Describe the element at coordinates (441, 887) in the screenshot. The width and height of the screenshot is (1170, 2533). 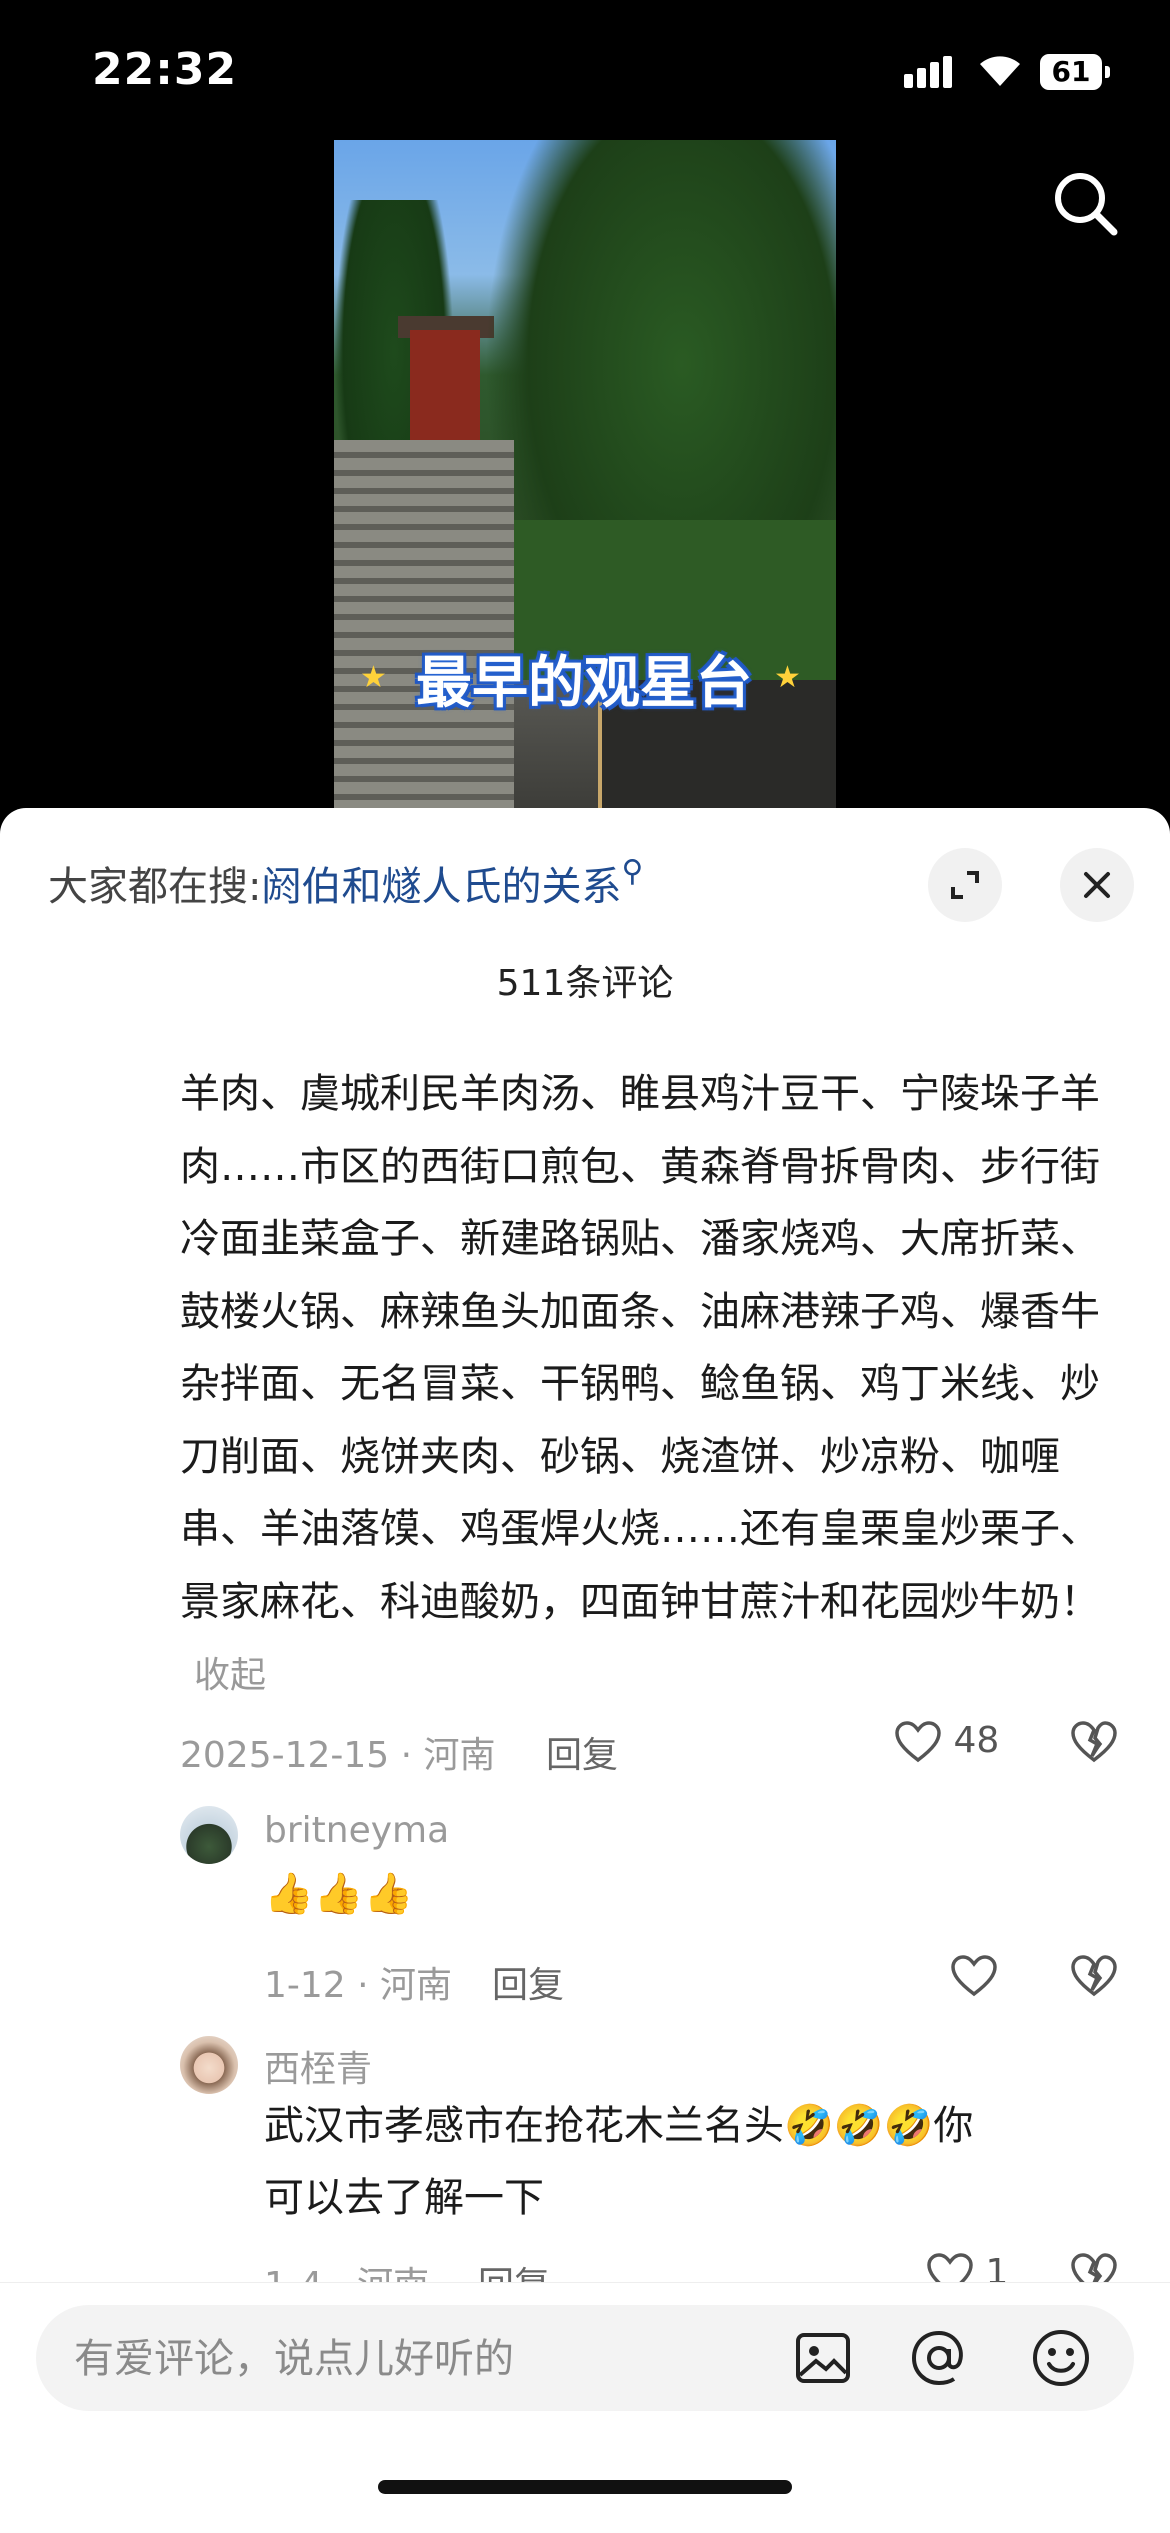
I see `trending-search-term: 阏伯和燧人氏的关系` at that location.